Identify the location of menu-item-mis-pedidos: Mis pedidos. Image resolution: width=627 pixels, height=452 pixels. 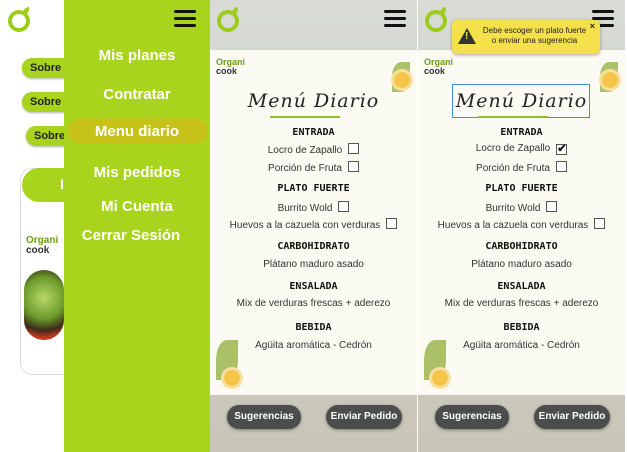
(137, 172).